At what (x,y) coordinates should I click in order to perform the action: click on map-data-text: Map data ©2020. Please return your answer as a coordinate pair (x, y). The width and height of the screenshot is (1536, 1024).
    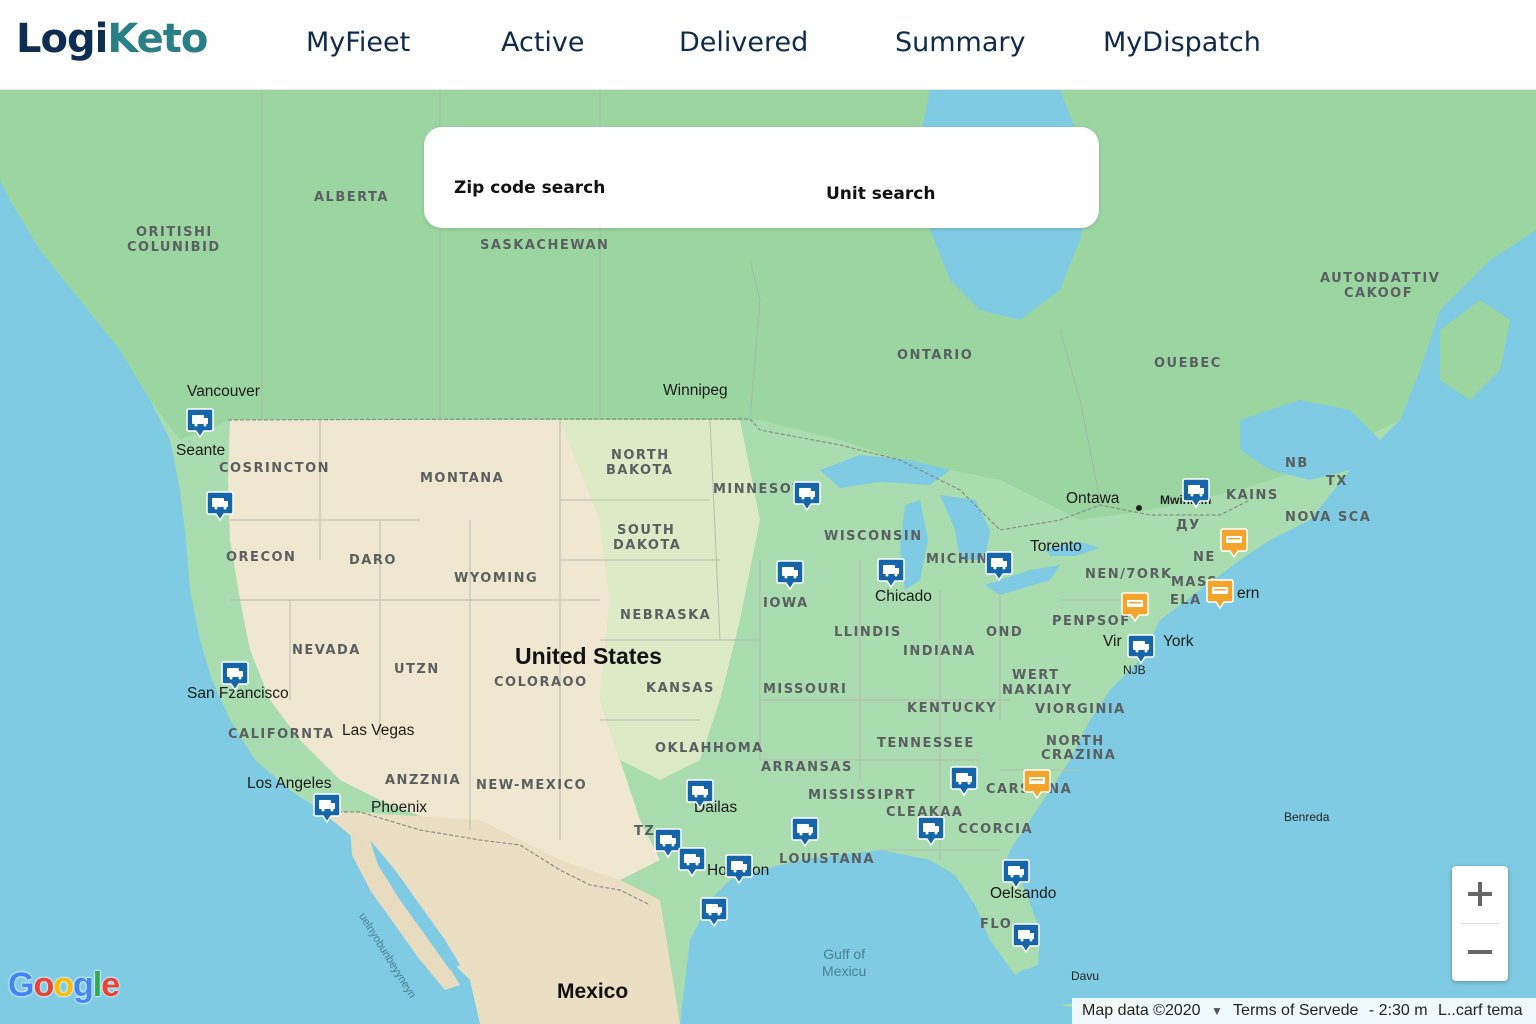
    Looking at the image, I should click on (1141, 1010).